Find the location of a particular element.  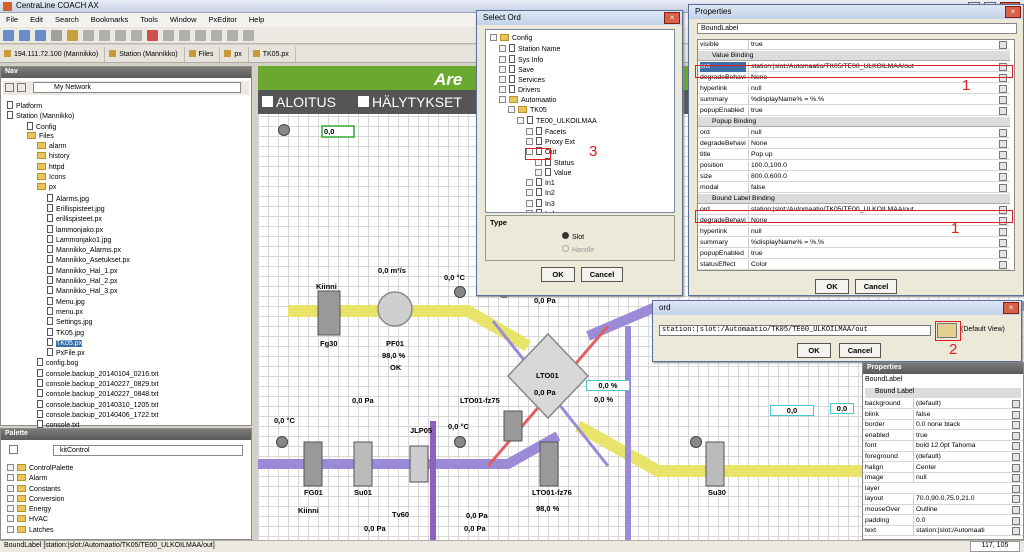

menu-pxeditor: PxEditor is located at coordinates (223, 18).